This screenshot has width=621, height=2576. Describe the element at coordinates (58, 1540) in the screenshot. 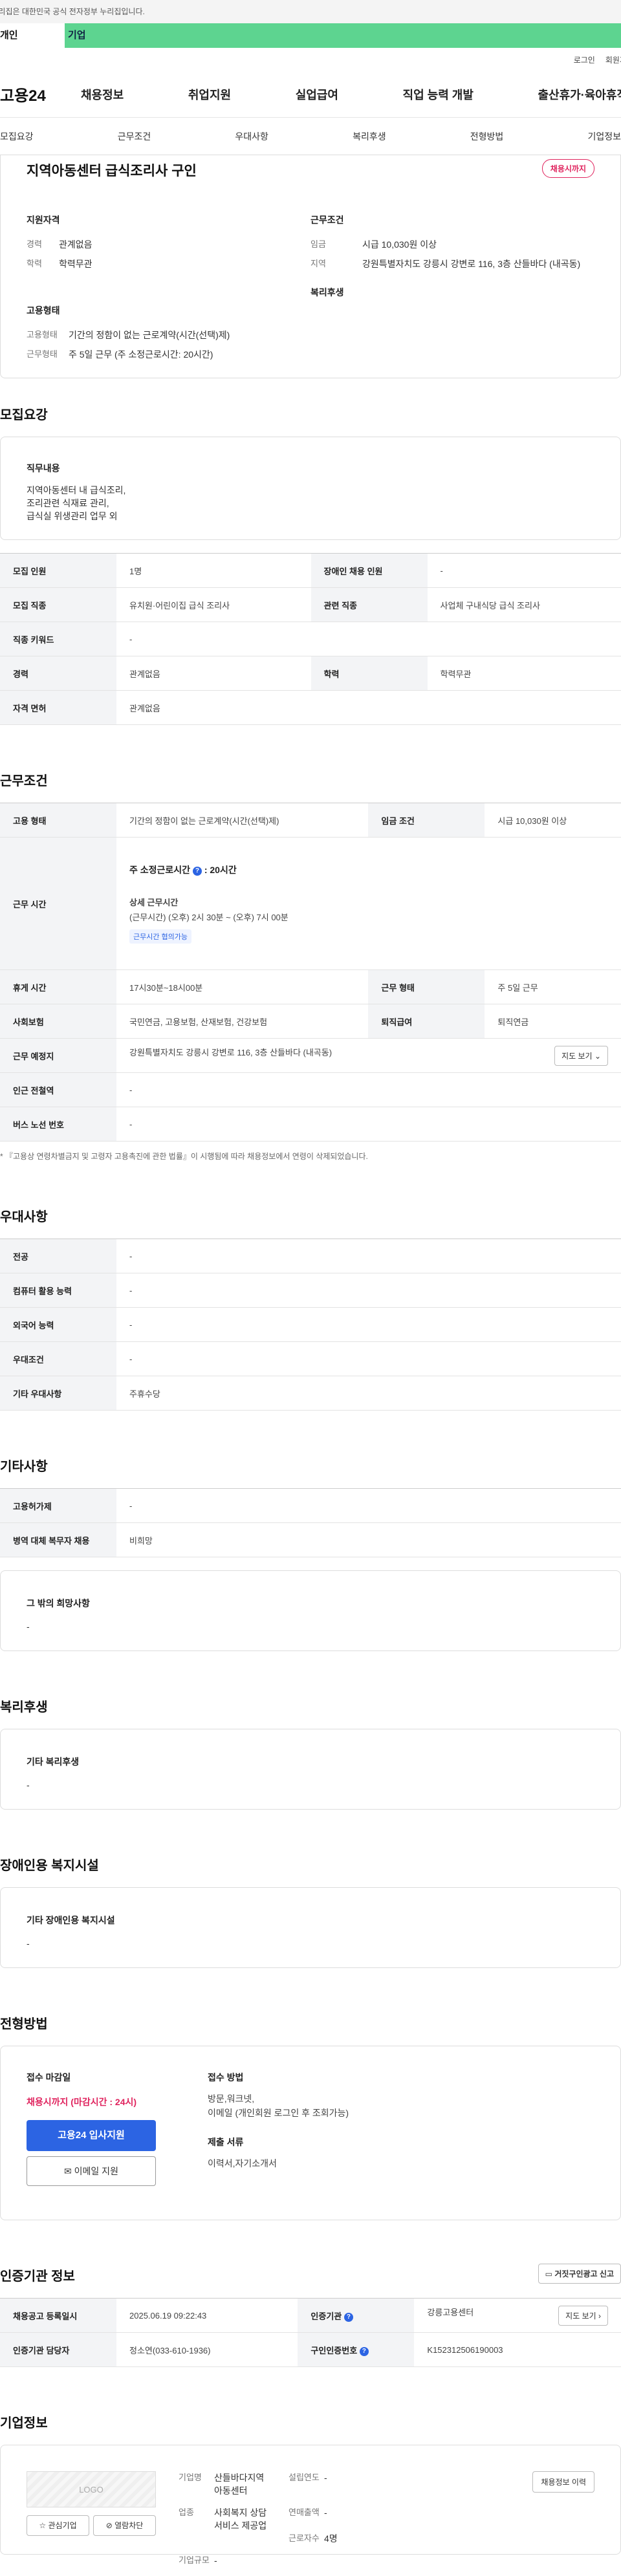

I see `cell-key: 병역 대체 복무자 채용` at that location.